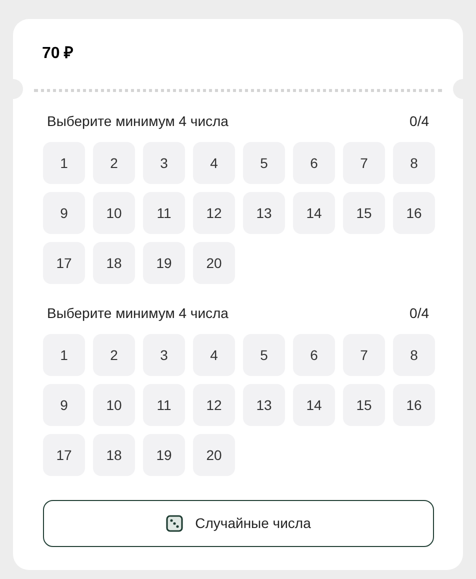 The width and height of the screenshot is (476, 579). Describe the element at coordinates (238, 523) in the screenshot. I see `random-numbers-button: Случайные числа` at that location.